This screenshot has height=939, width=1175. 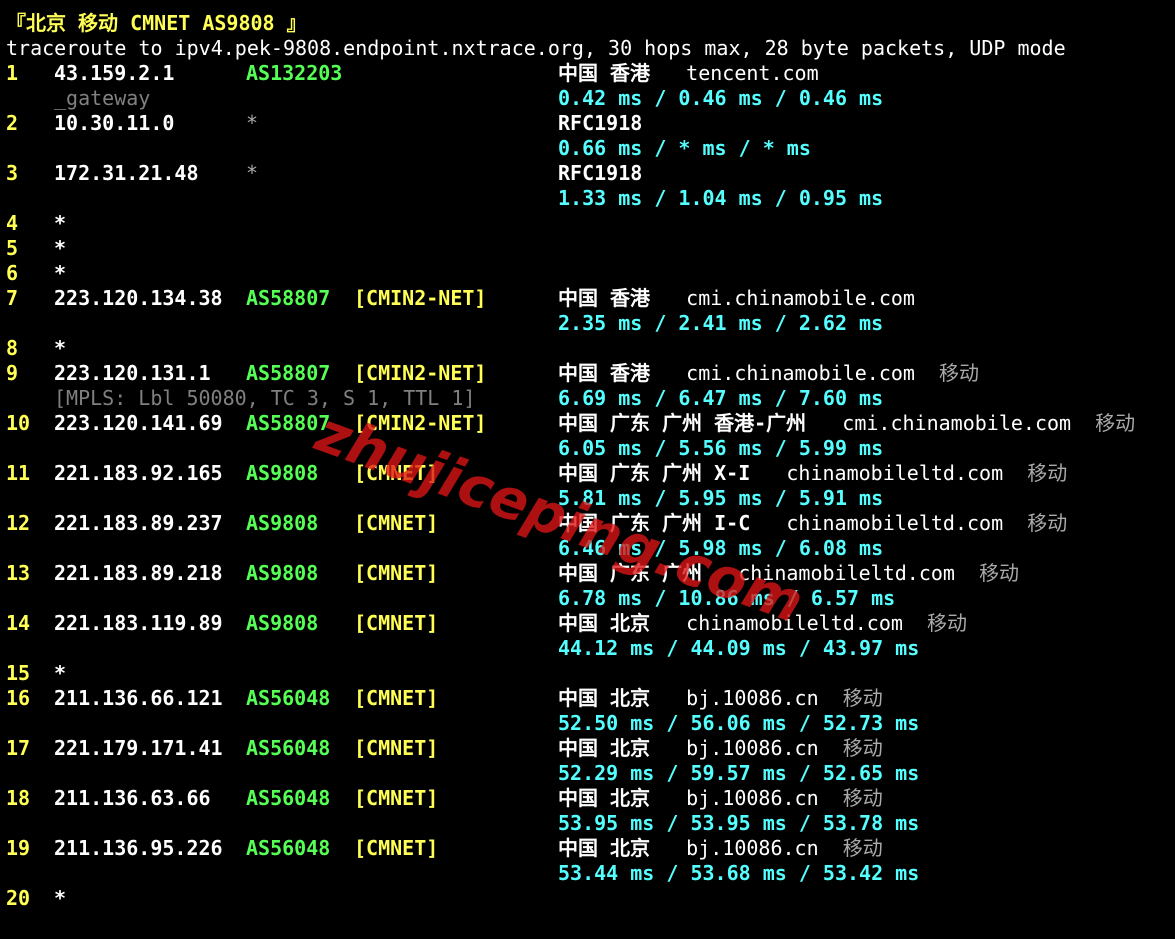 I want to click on hop-geo: 中国 广东 广州, so click(x=630, y=573).